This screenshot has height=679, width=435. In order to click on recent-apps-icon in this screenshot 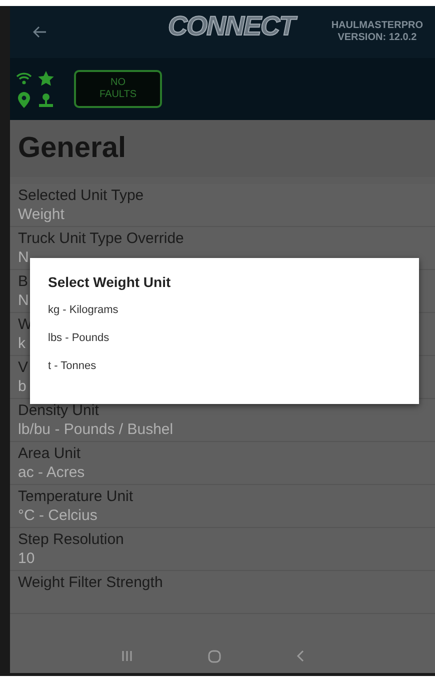, I will do `click(127, 656)`.